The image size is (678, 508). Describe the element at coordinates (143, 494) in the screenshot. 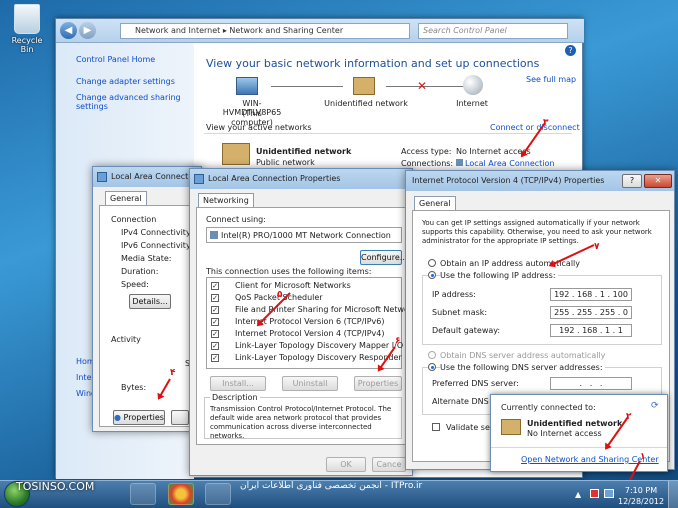

I see `media-player-icon` at that location.